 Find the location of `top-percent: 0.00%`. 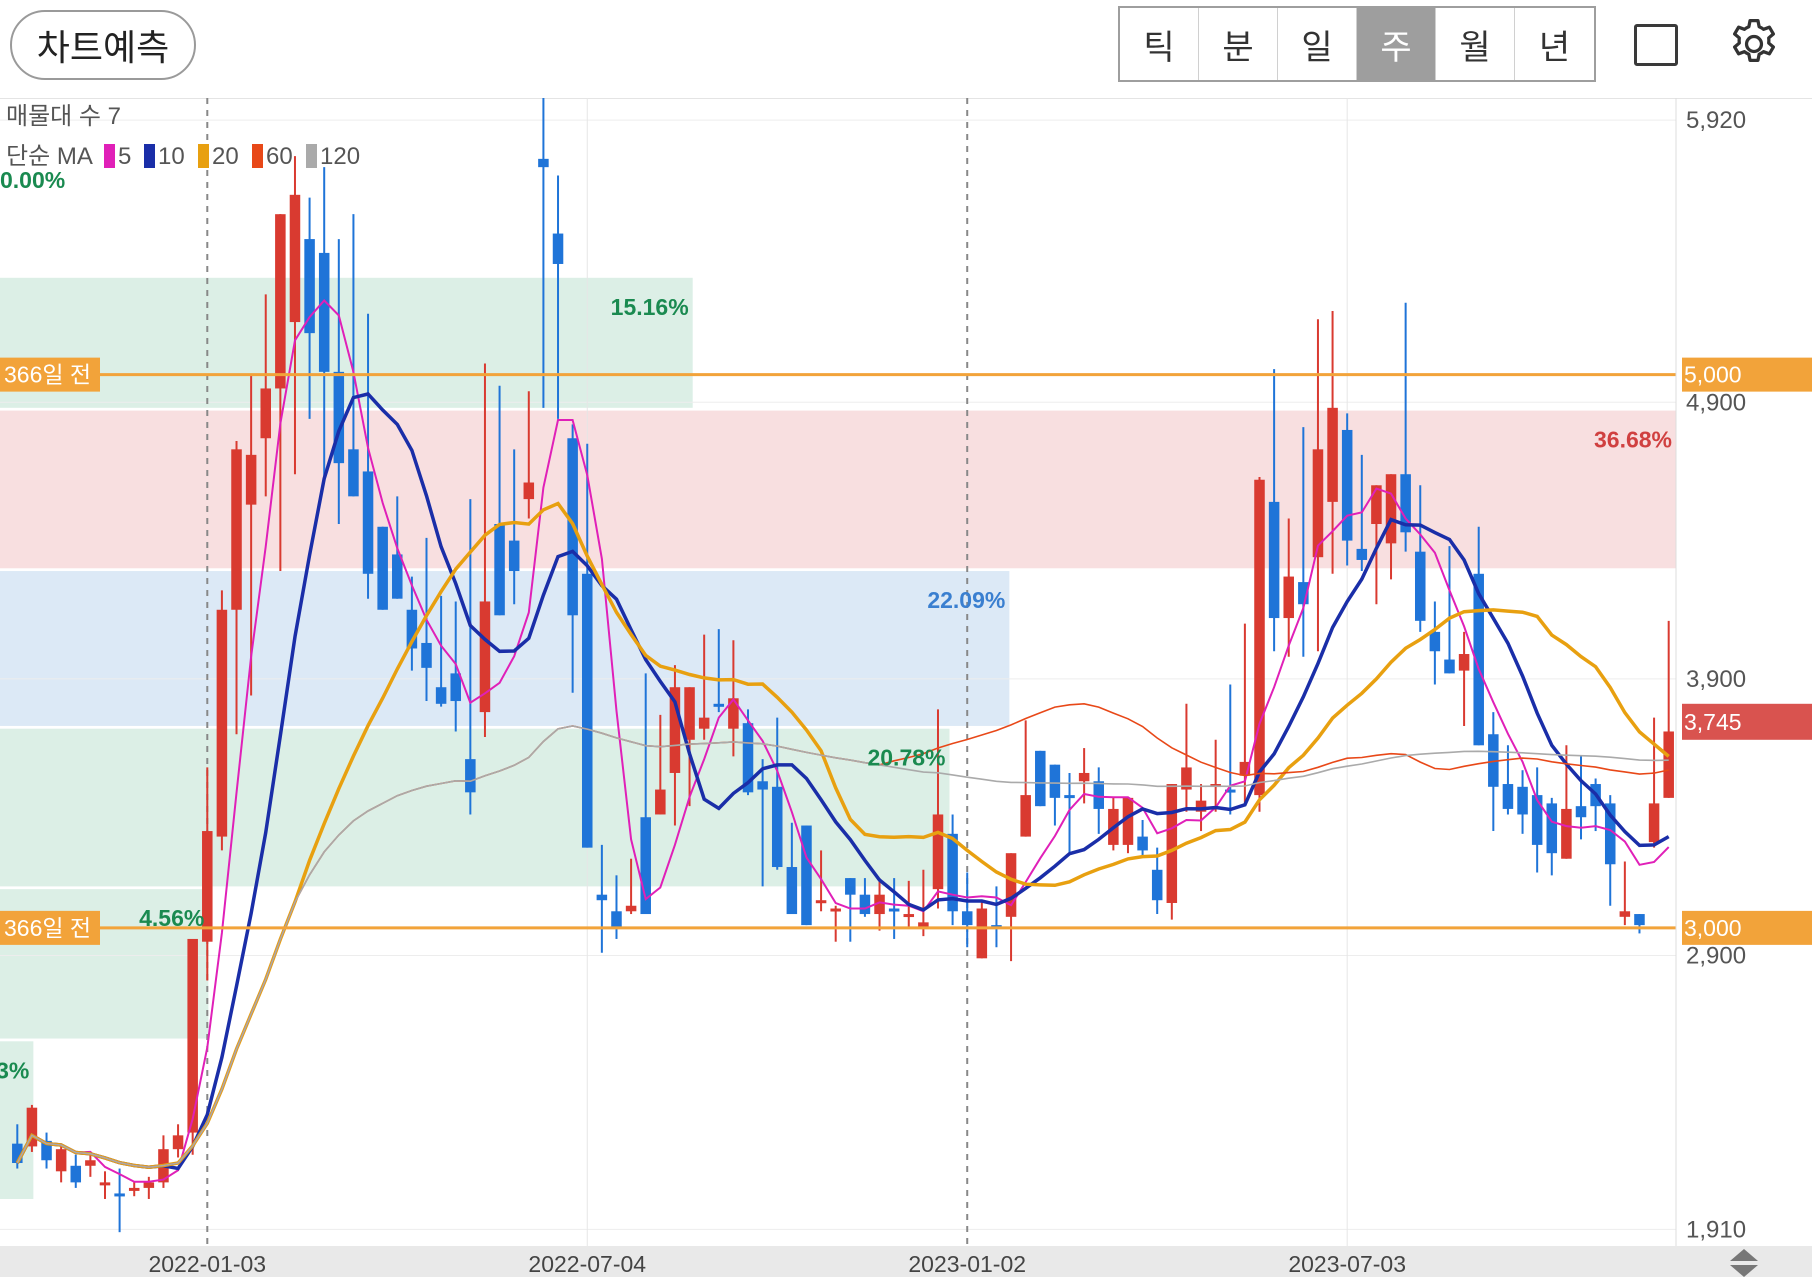

top-percent: 0.00% is located at coordinates (32, 180).